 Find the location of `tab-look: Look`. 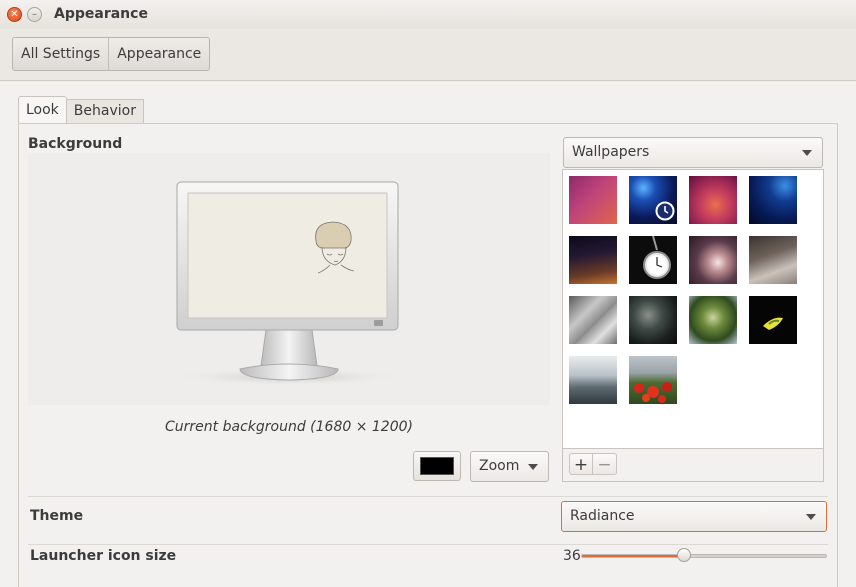

tab-look: Look is located at coordinates (42, 110).